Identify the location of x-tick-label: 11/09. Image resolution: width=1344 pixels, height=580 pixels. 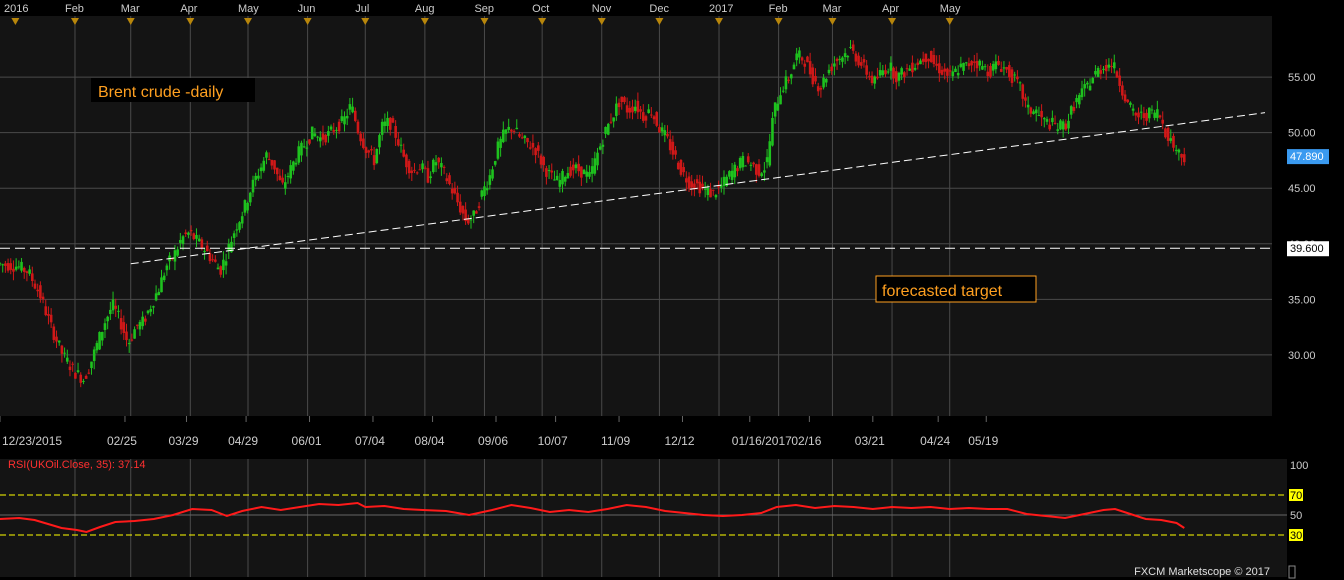
(615, 441).